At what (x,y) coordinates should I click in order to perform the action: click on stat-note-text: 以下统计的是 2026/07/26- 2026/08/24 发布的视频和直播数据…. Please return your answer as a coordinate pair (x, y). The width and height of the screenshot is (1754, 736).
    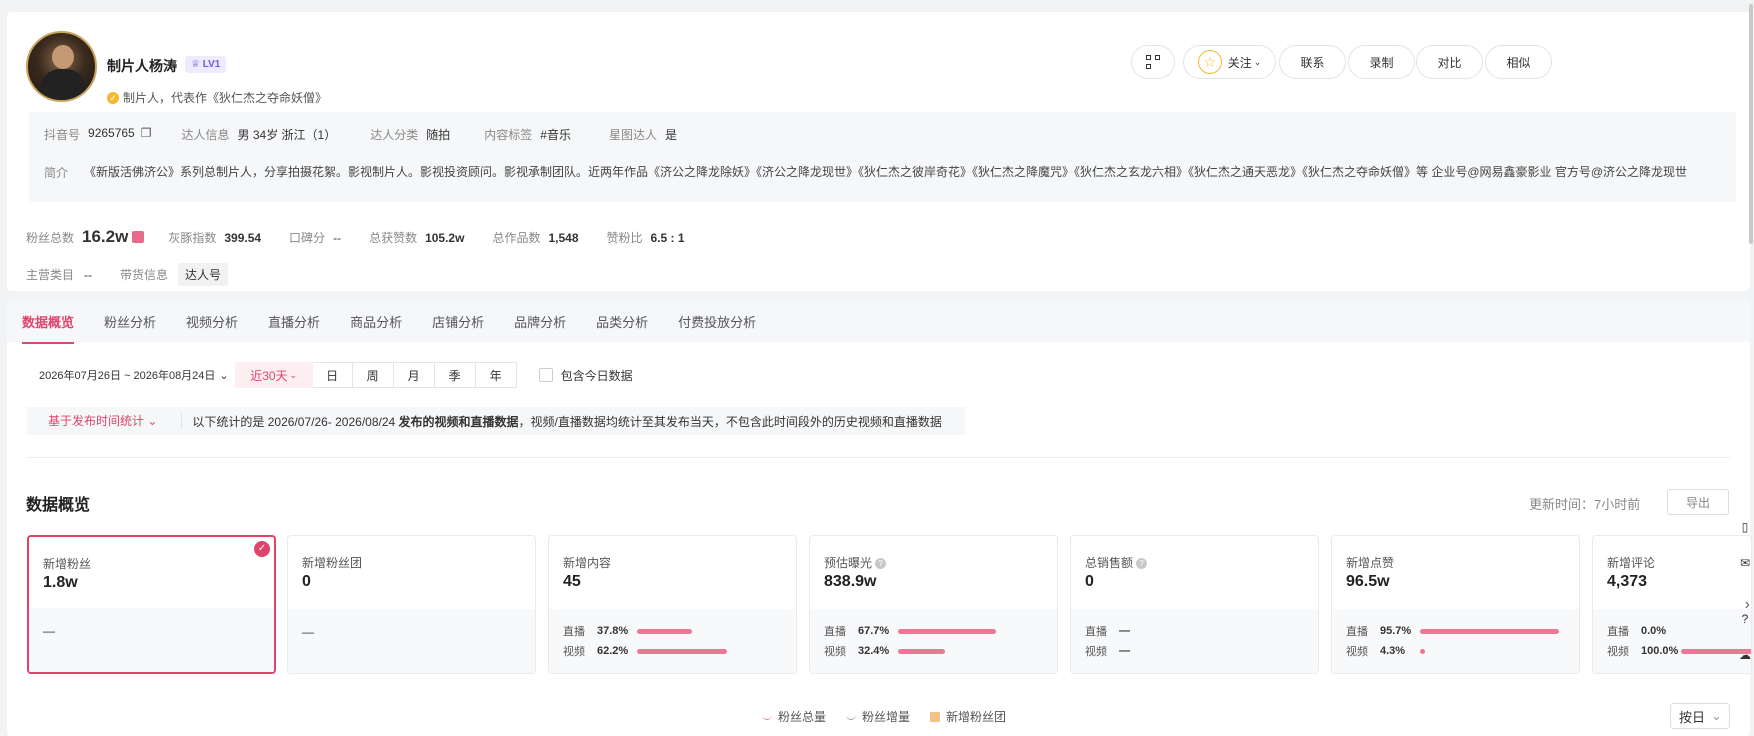
    Looking at the image, I should click on (567, 421).